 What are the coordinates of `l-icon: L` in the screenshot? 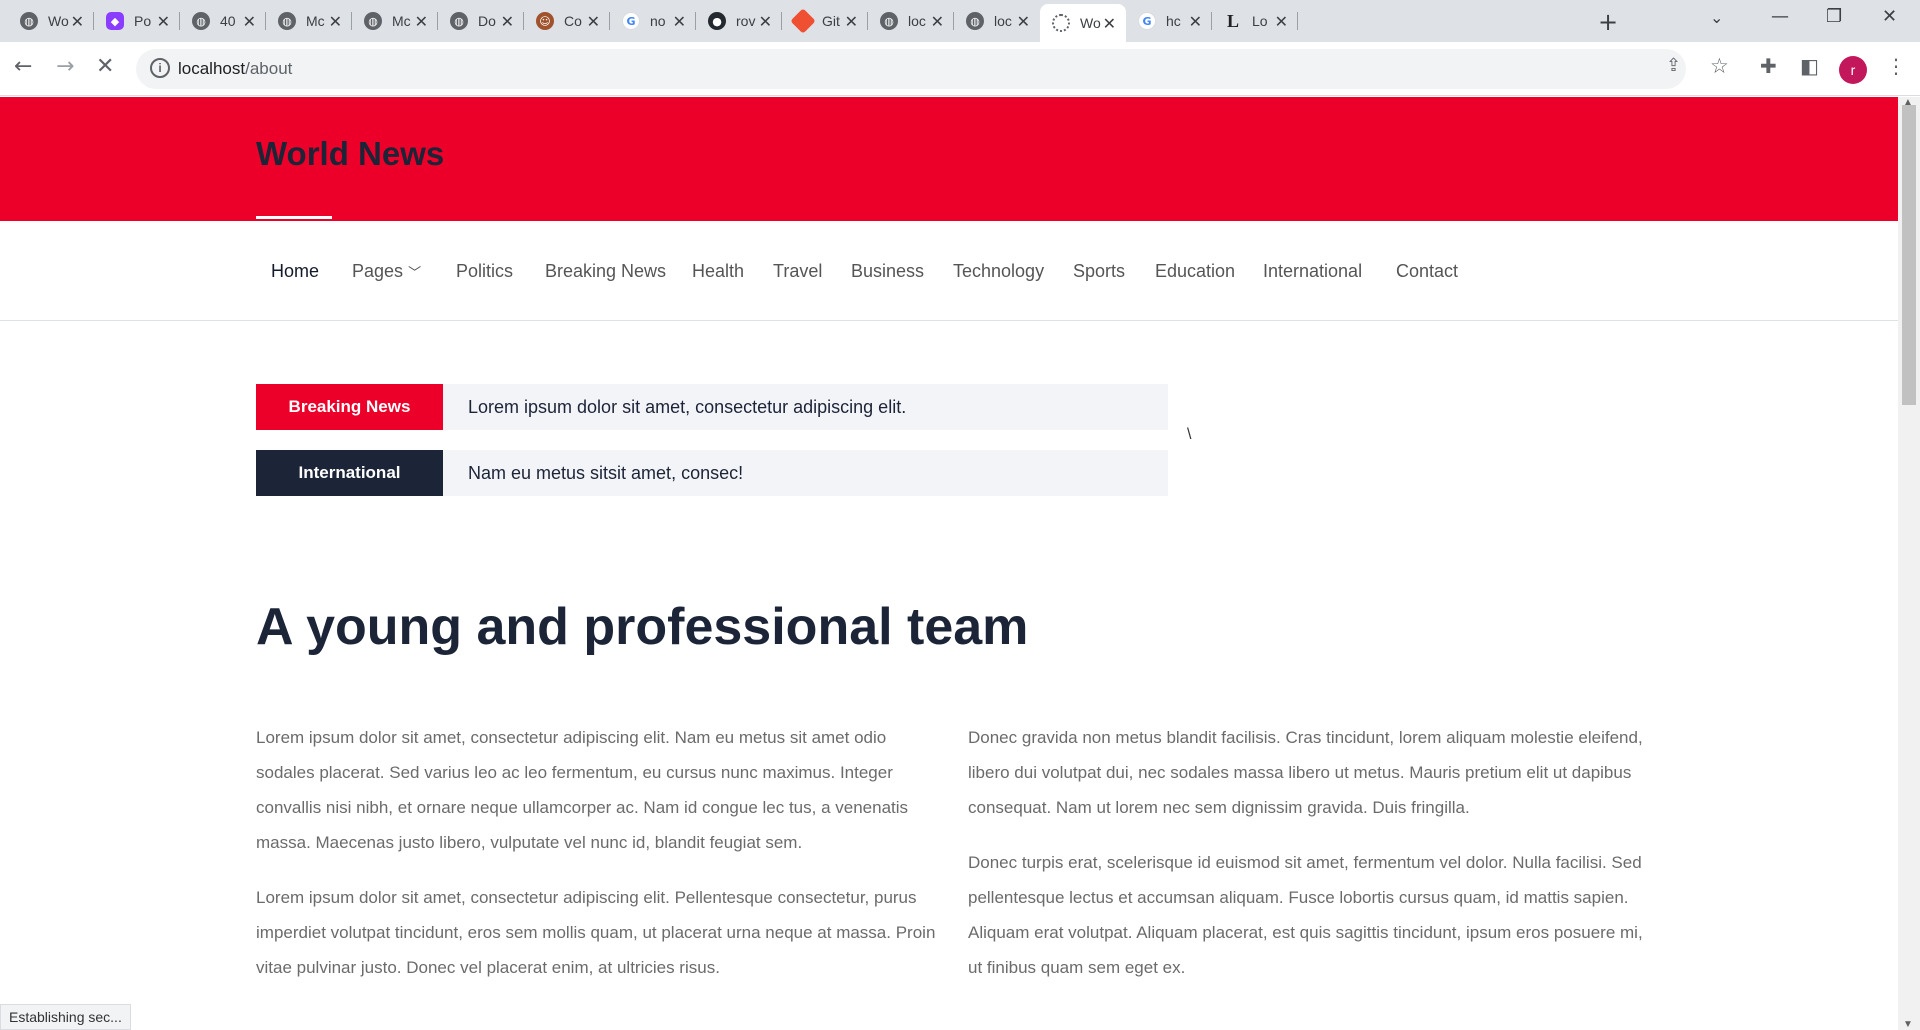 It's located at (1232, 20).